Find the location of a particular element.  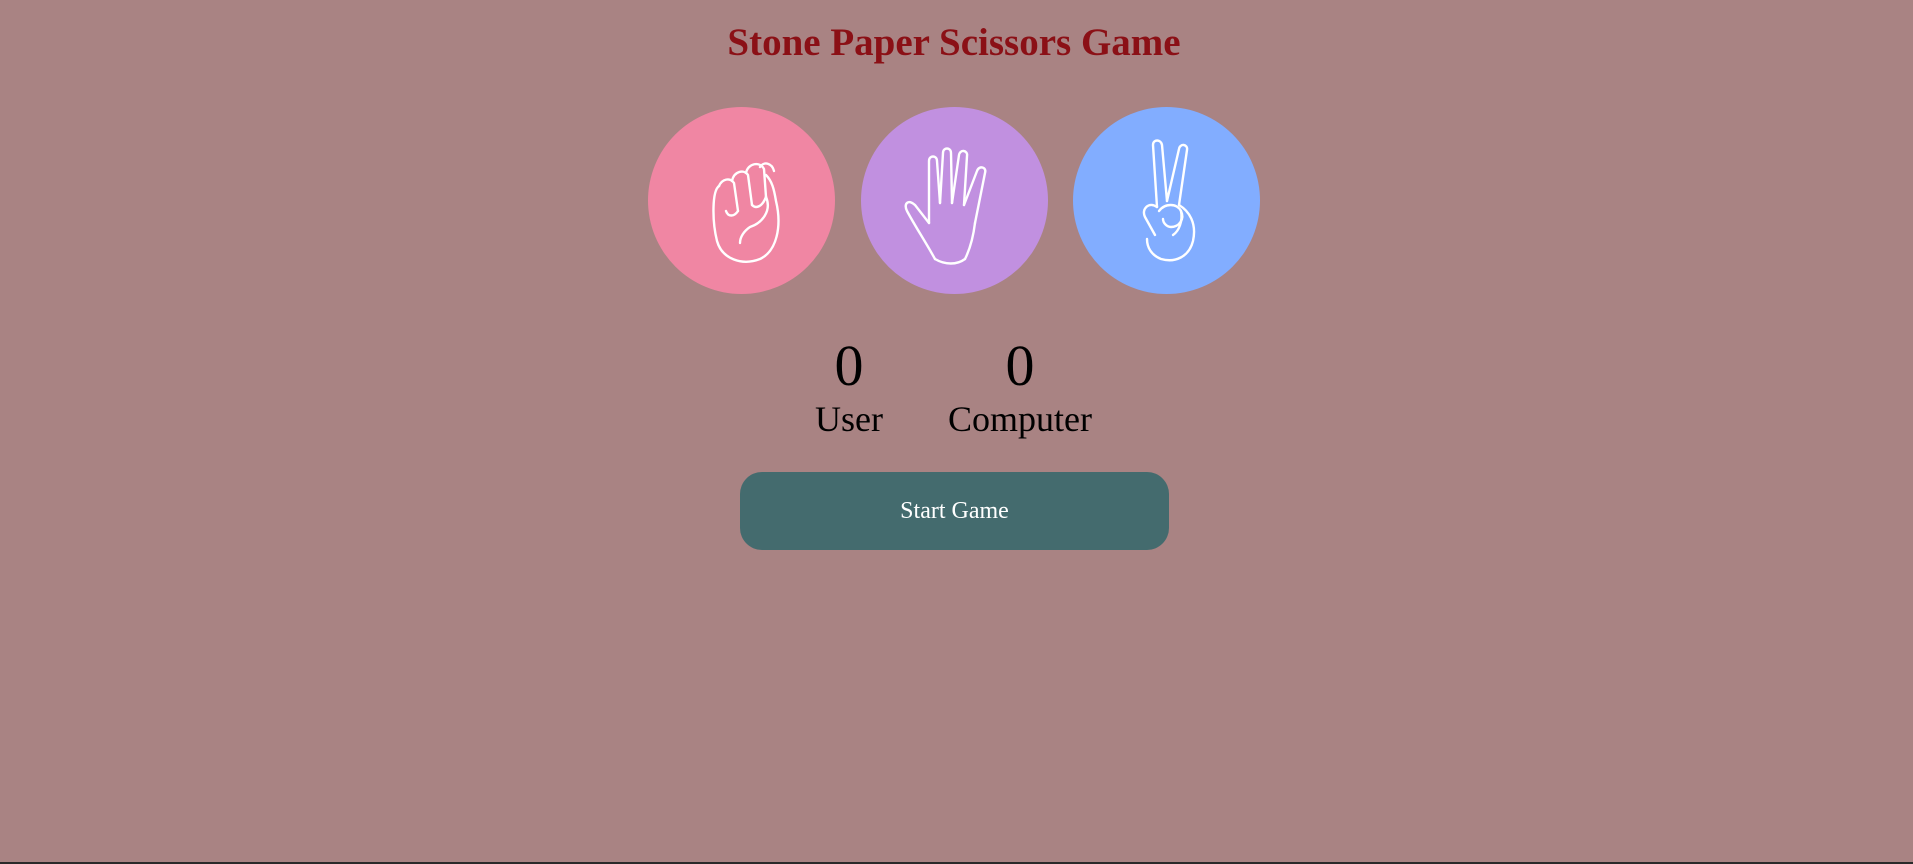

start-game-button: Start Game is located at coordinates (954, 511).